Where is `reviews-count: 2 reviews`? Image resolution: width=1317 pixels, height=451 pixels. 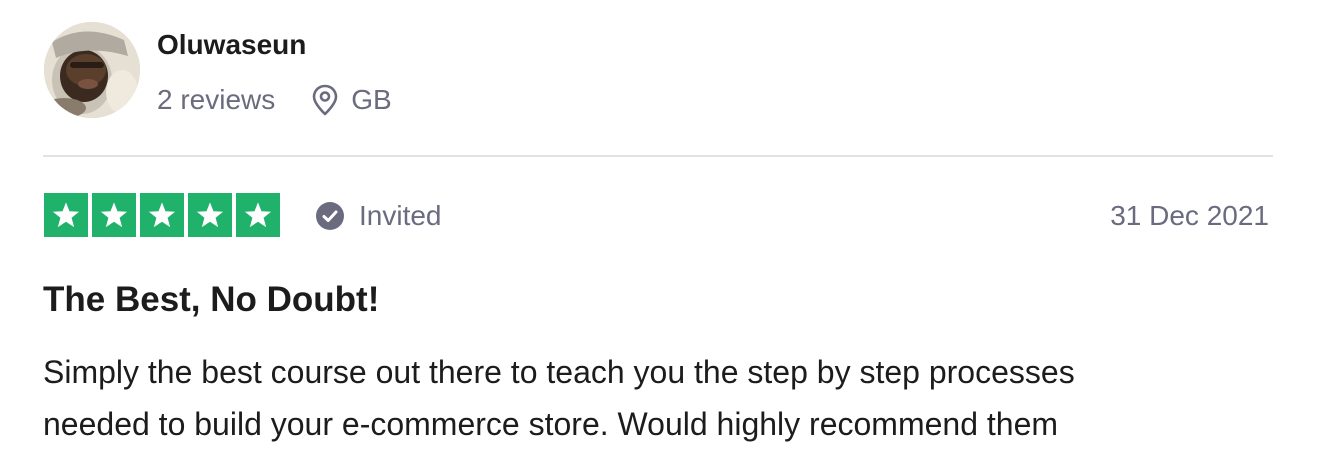 reviews-count: 2 reviews is located at coordinates (216, 99).